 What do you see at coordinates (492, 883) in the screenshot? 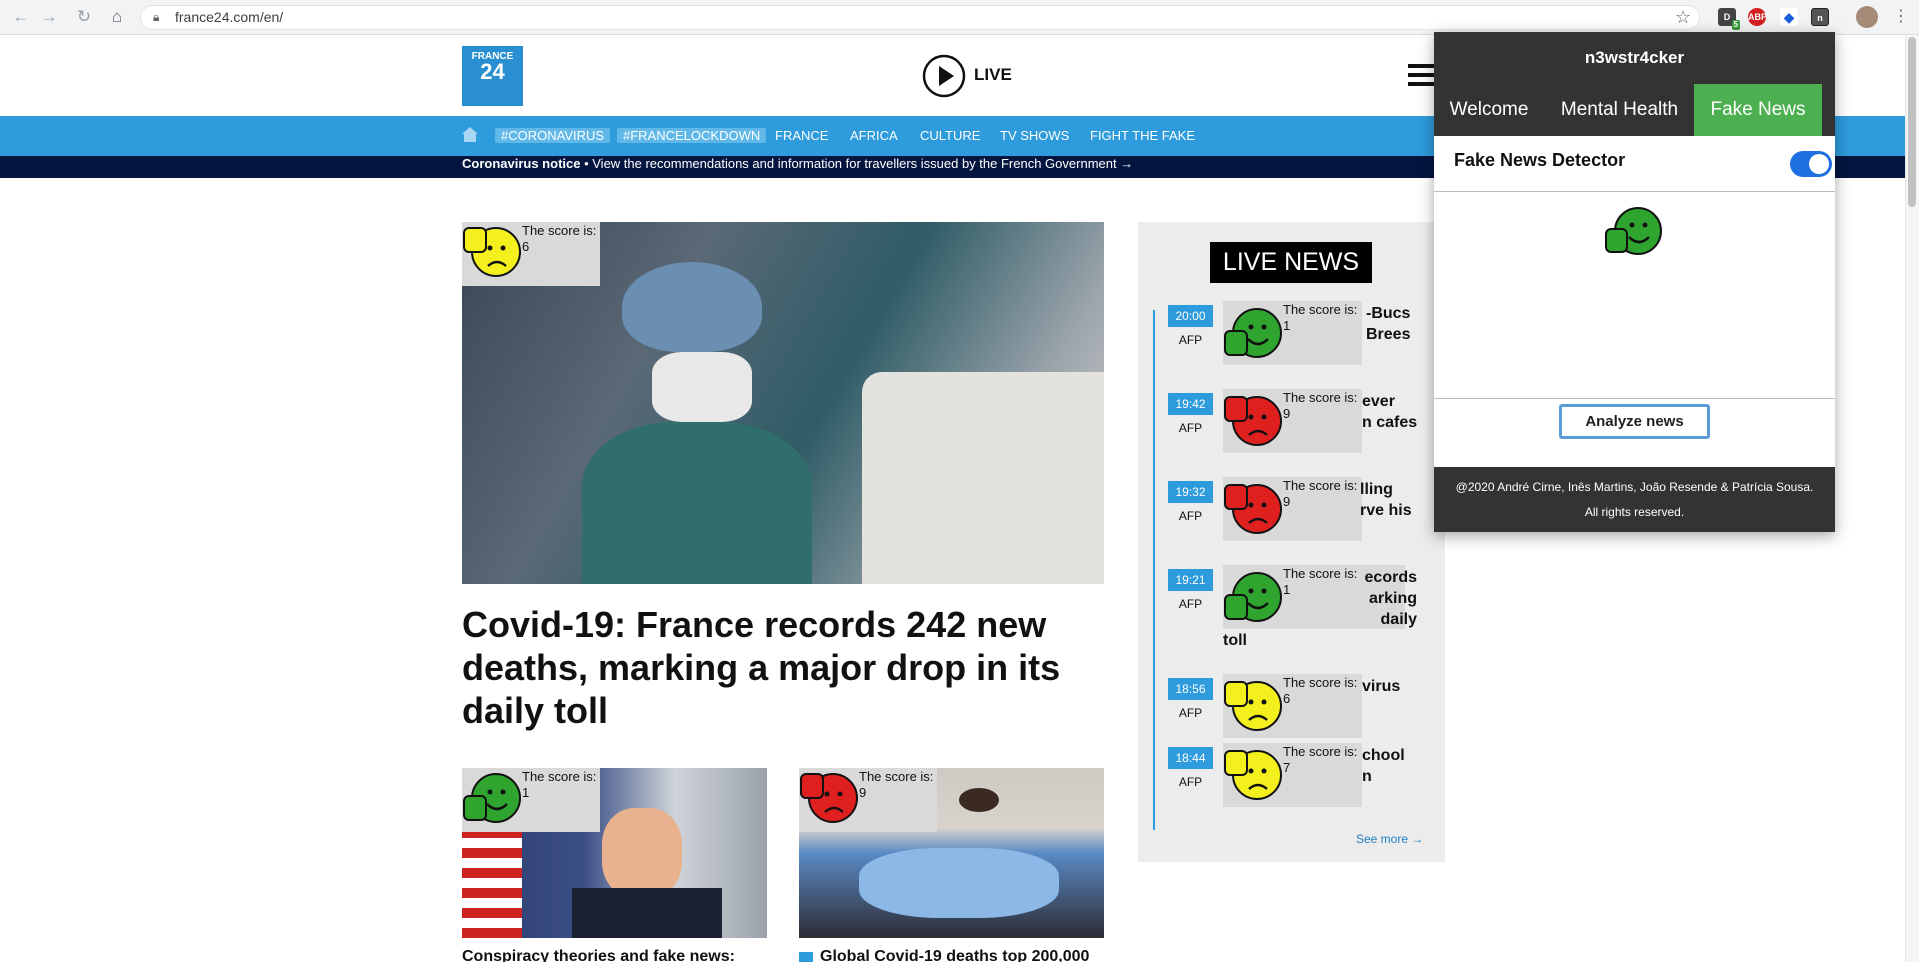
I see `flag` at bounding box center [492, 883].